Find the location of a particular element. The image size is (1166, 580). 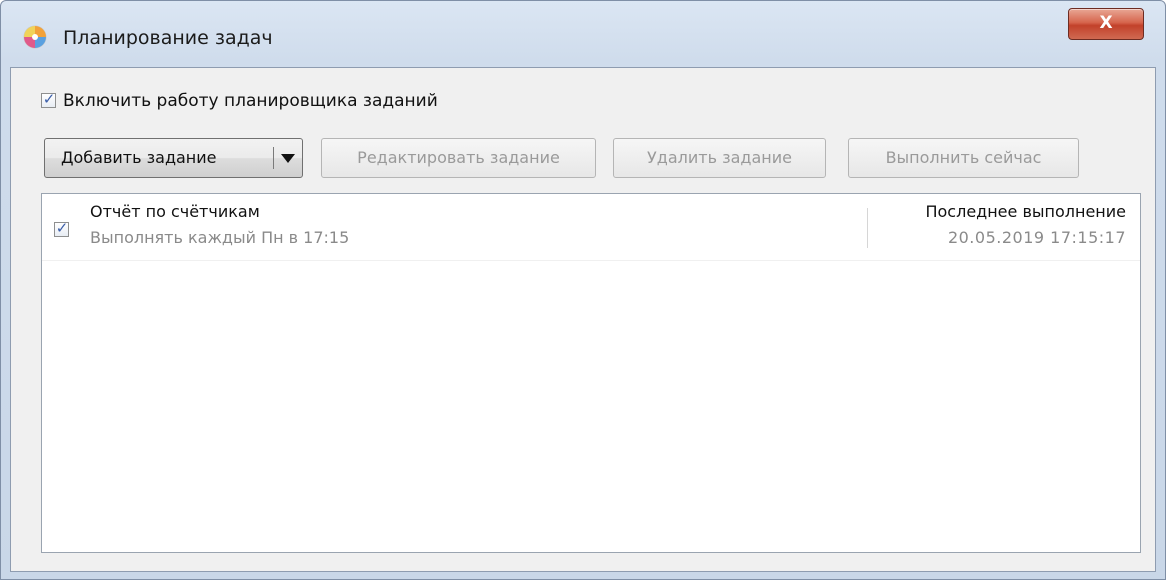

enable-scheduler-checkbox: ✓ is located at coordinates (48, 99).